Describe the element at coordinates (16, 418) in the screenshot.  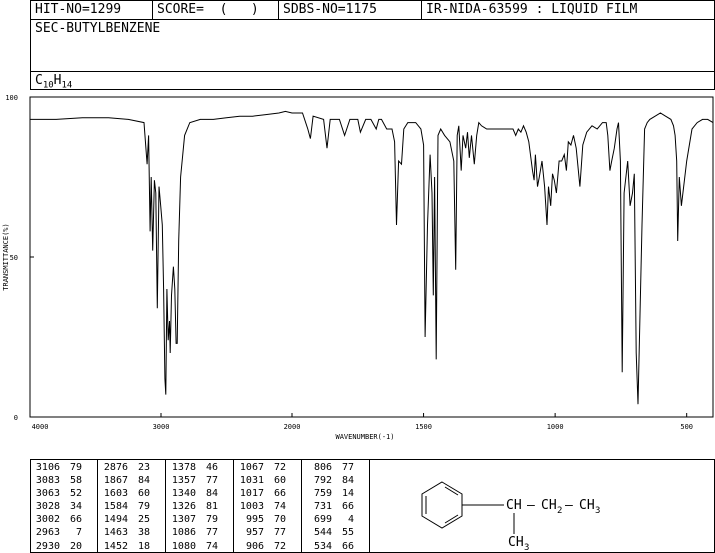
I see `y-tick-label: 0` at that location.